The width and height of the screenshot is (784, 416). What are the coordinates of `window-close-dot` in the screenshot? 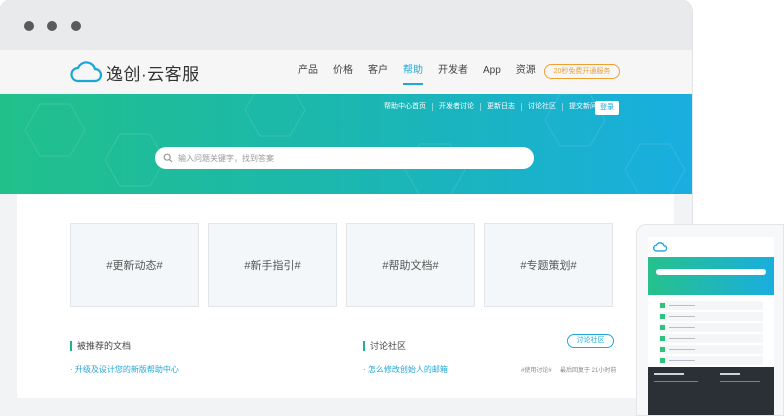 It's located at (29, 26).